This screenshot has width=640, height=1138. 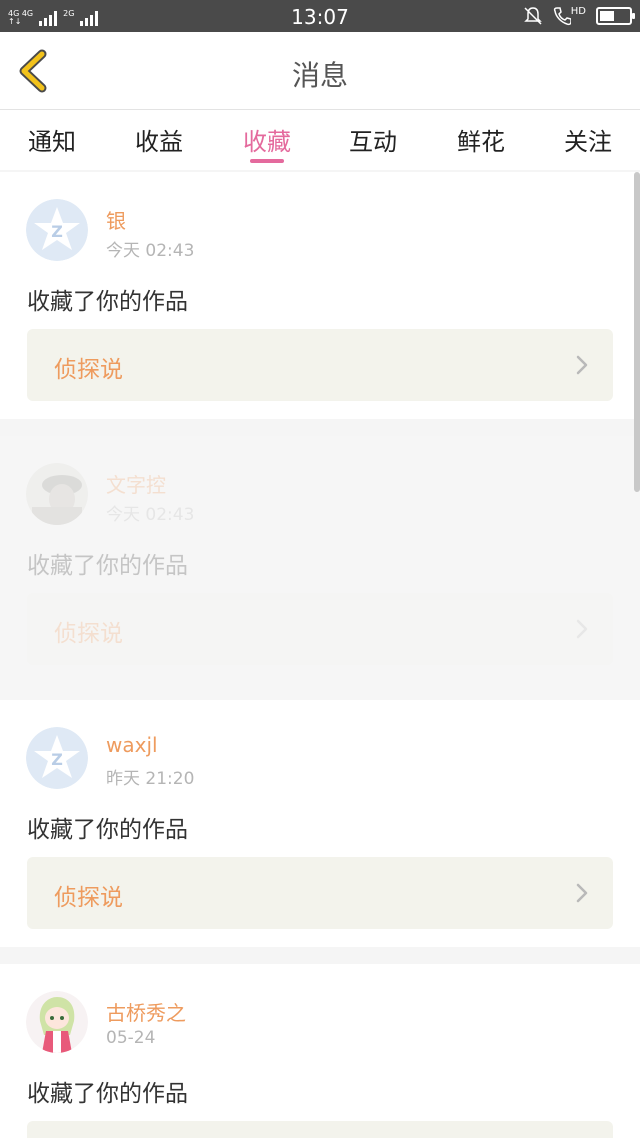 I want to click on call-hd-icon, so click(x=562, y=16).